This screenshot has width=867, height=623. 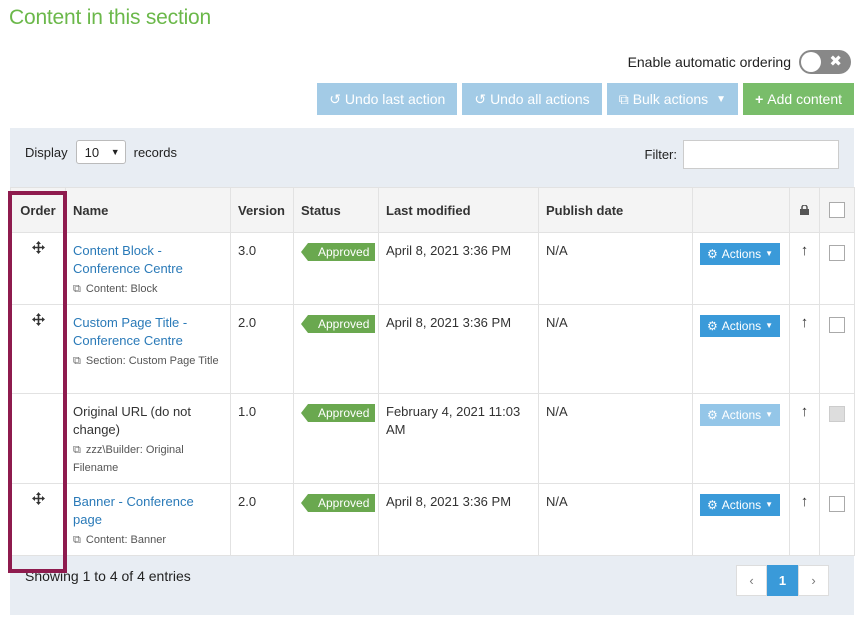 I want to click on page-button: 1, so click(x=782, y=580).